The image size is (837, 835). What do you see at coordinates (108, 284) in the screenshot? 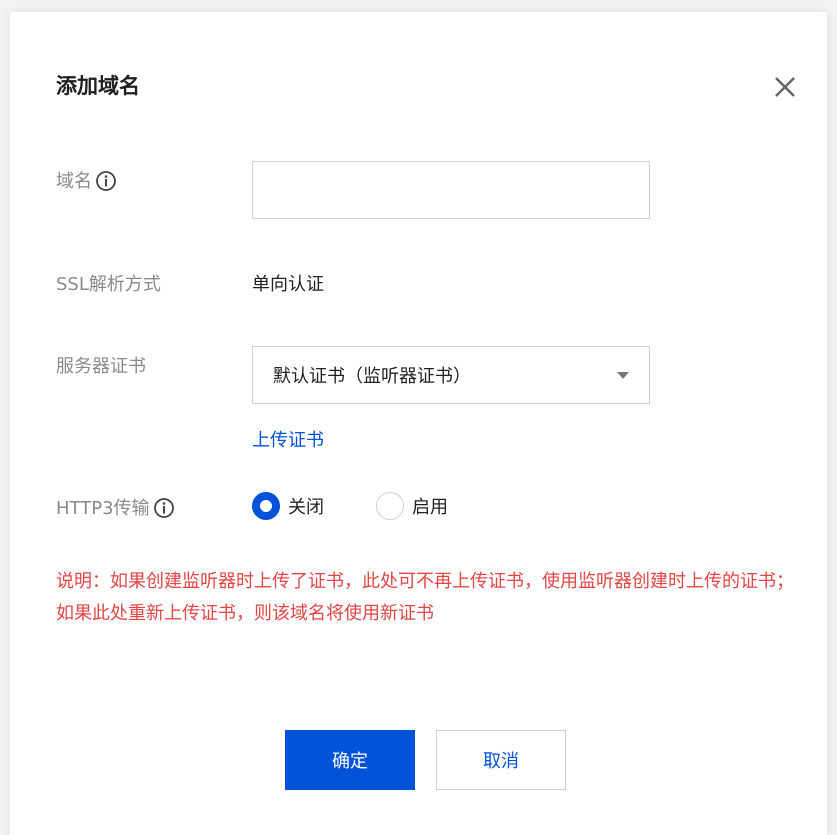
I see `ssl-label: SSL解析方式` at bounding box center [108, 284].